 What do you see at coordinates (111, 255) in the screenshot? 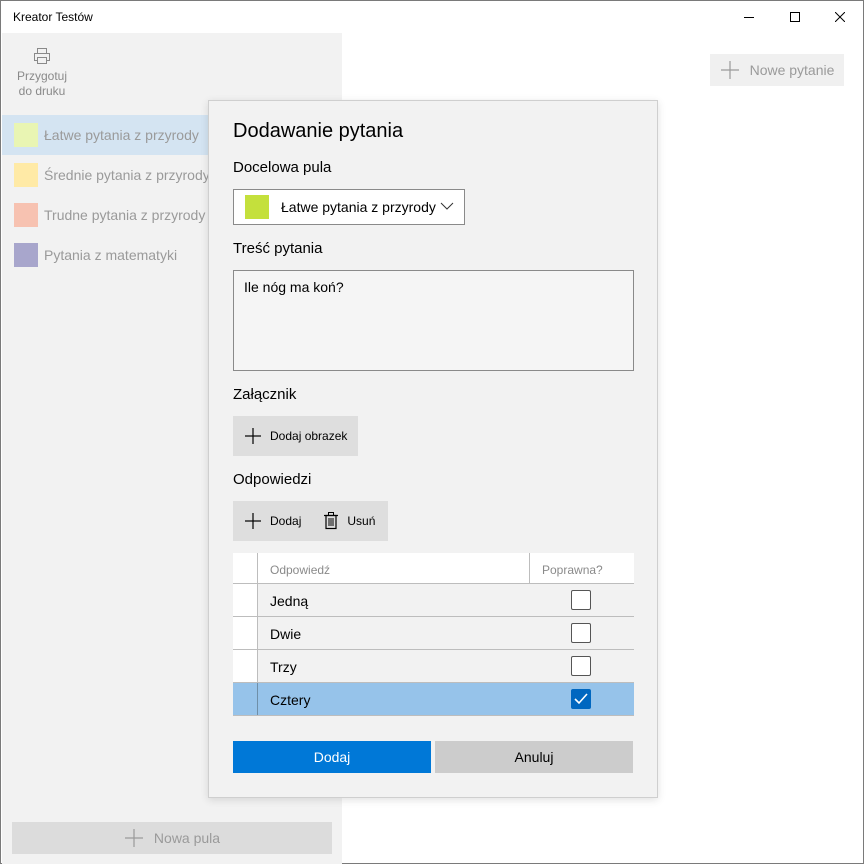
I see `pool-item-label: Pytania z matematyki` at bounding box center [111, 255].